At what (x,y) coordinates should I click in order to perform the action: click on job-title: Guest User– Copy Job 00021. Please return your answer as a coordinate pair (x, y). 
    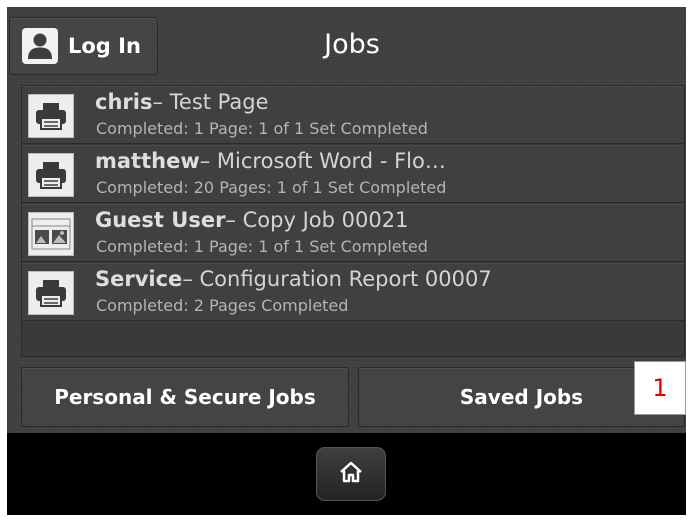
    Looking at the image, I should click on (387, 220).